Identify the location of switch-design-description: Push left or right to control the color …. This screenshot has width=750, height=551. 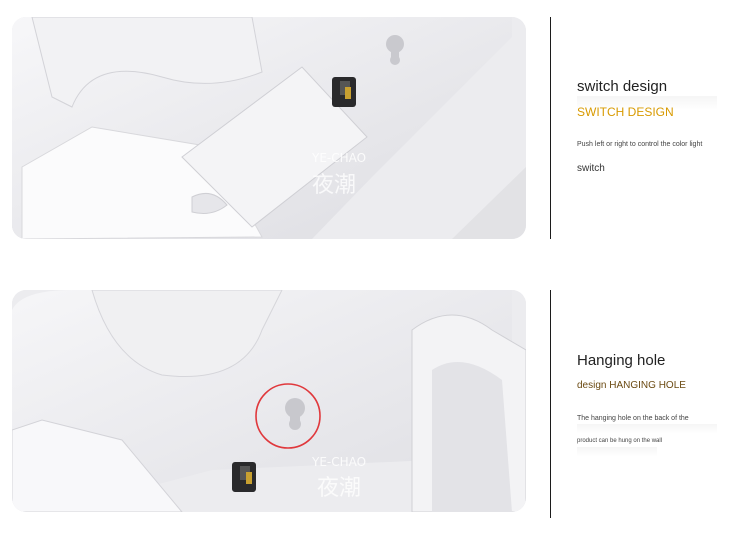
(640, 144).